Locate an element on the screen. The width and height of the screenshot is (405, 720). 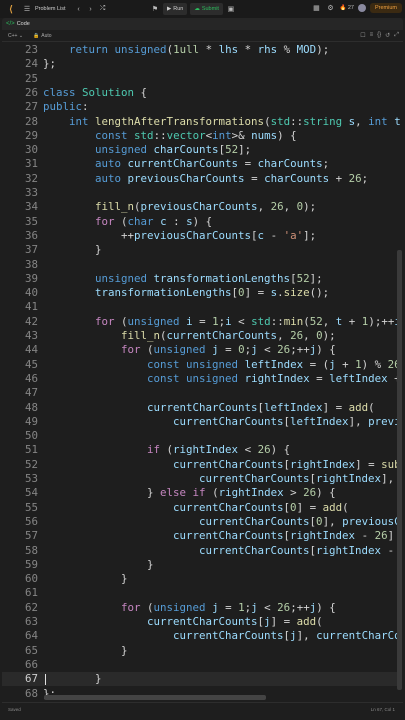
code-line: 31 auto currentCharCounts = charCounts; is located at coordinates (201, 164).